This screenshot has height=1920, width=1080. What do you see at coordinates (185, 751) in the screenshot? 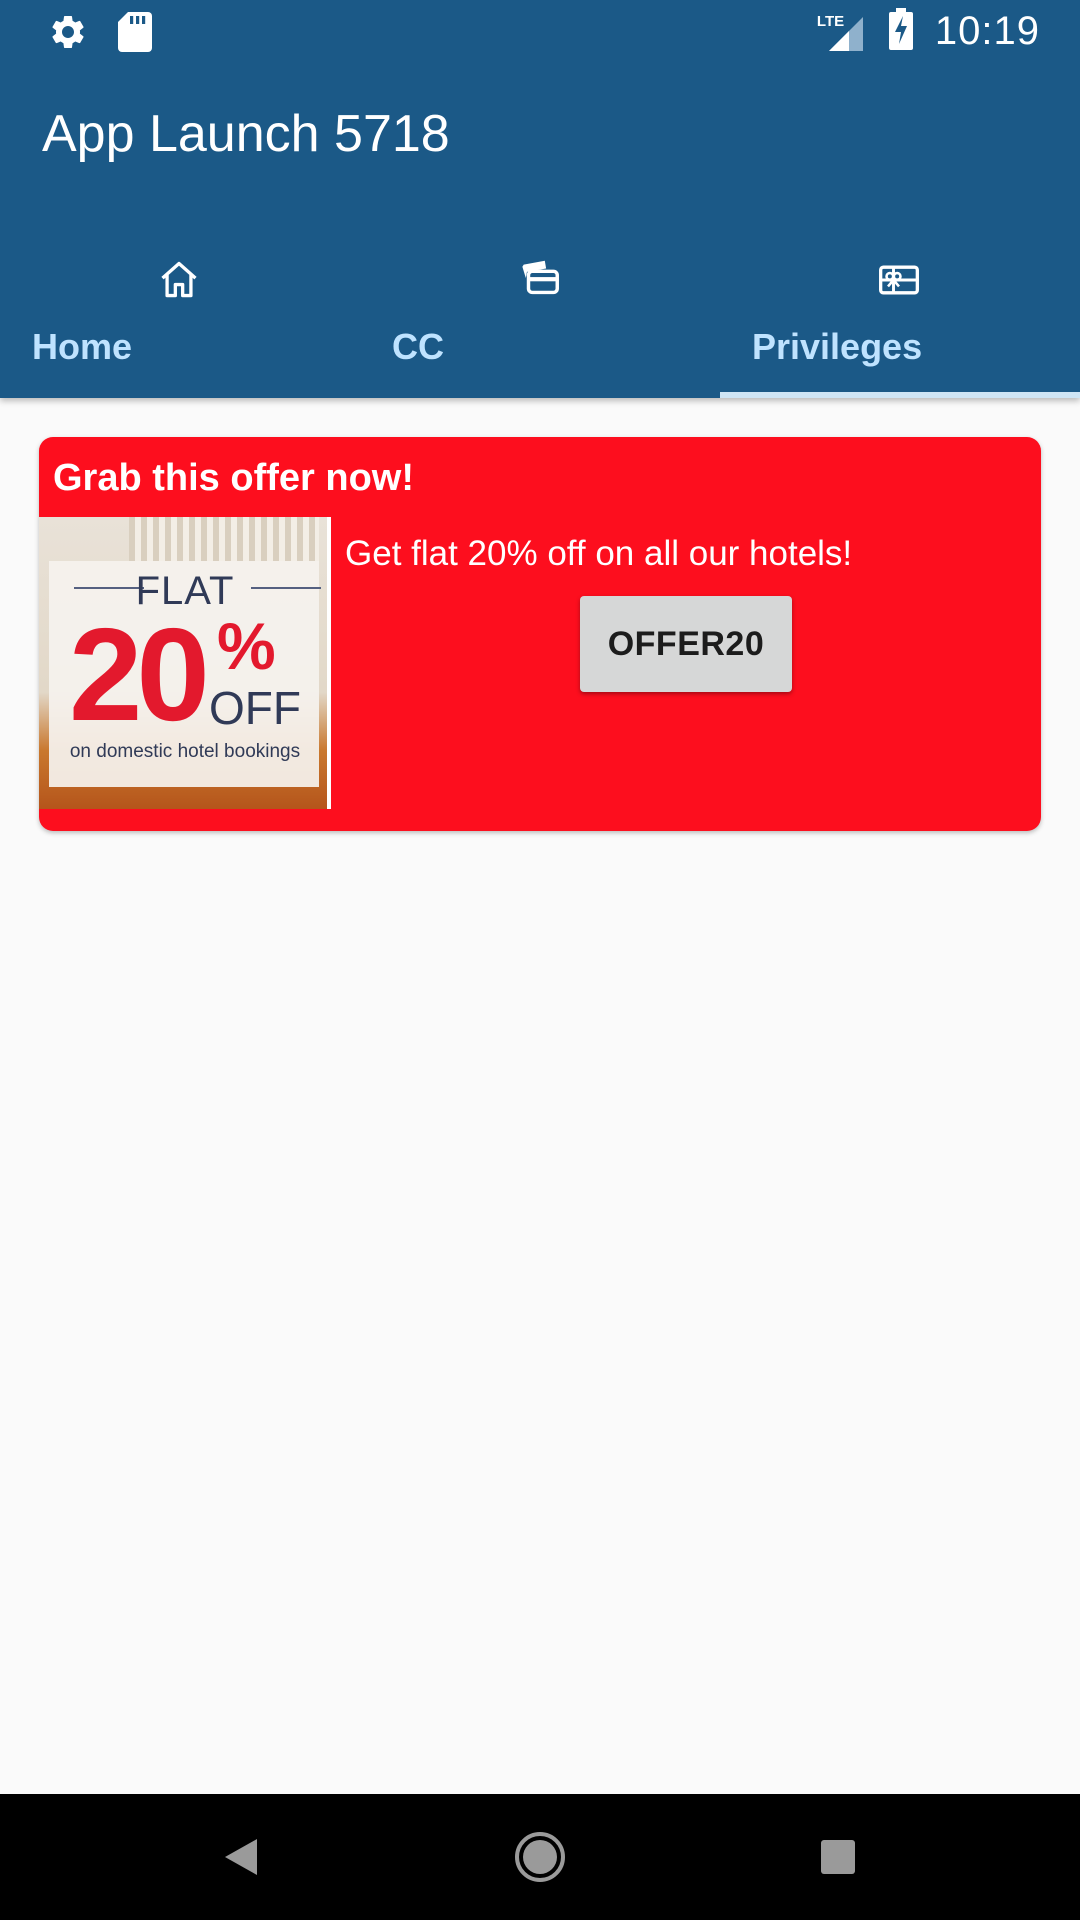
I see `offer-image-caption: on domestic hotel bookings` at bounding box center [185, 751].